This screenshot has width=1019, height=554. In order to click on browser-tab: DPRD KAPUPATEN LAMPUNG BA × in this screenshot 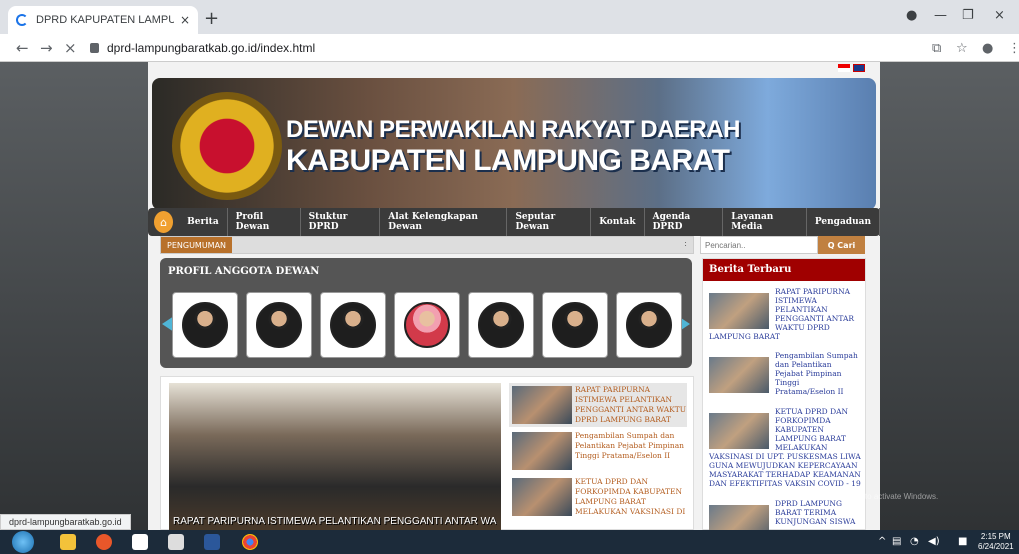, I will do `click(103, 20)`.